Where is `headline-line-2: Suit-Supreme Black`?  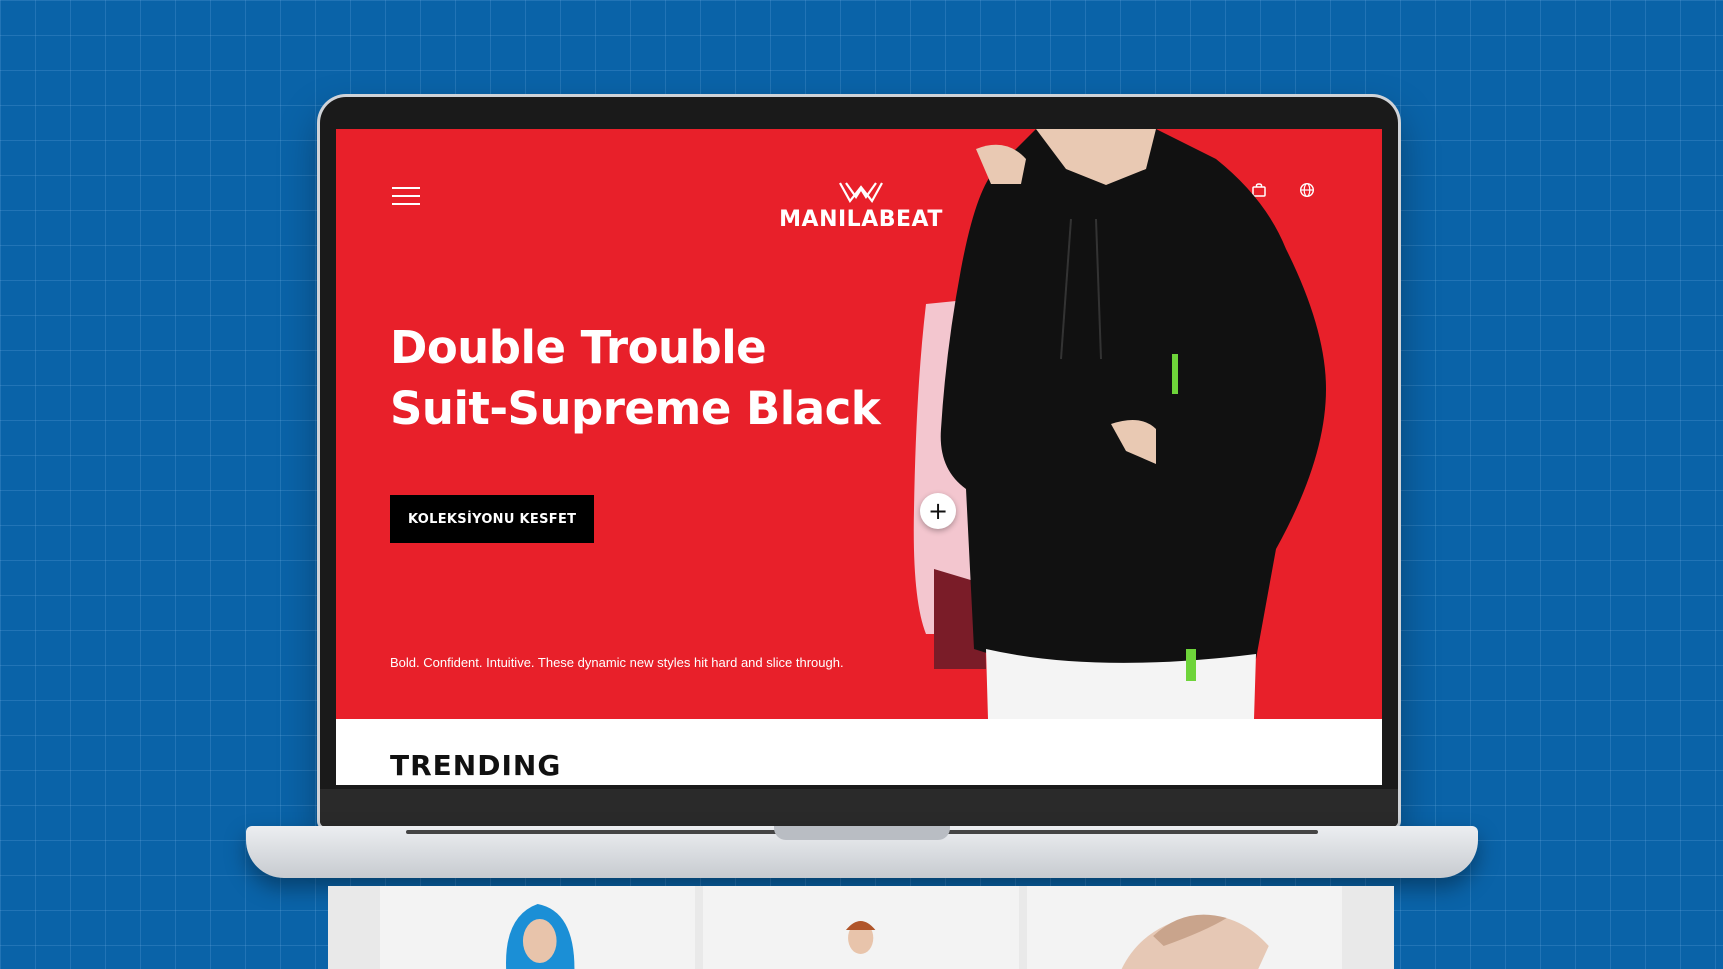 headline-line-2: Suit-Supreme Black is located at coordinates (635, 408).